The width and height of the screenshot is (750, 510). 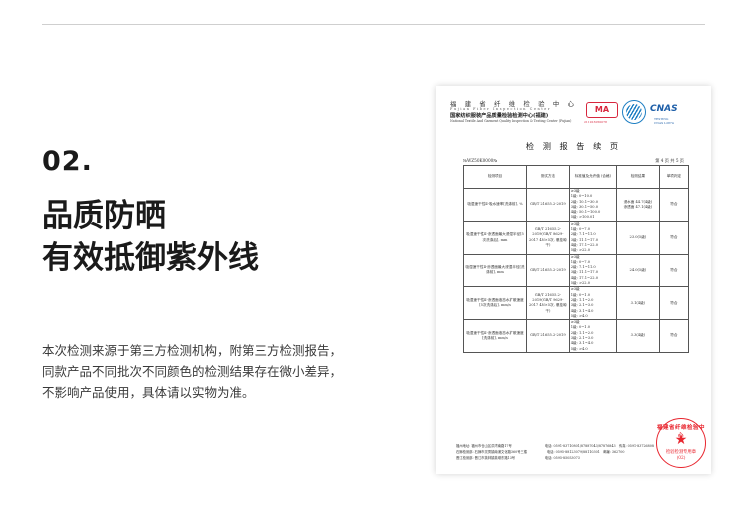 What do you see at coordinates (638, 177) in the screenshot?
I see `header-result: 检测结果` at bounding box center [638, 177].